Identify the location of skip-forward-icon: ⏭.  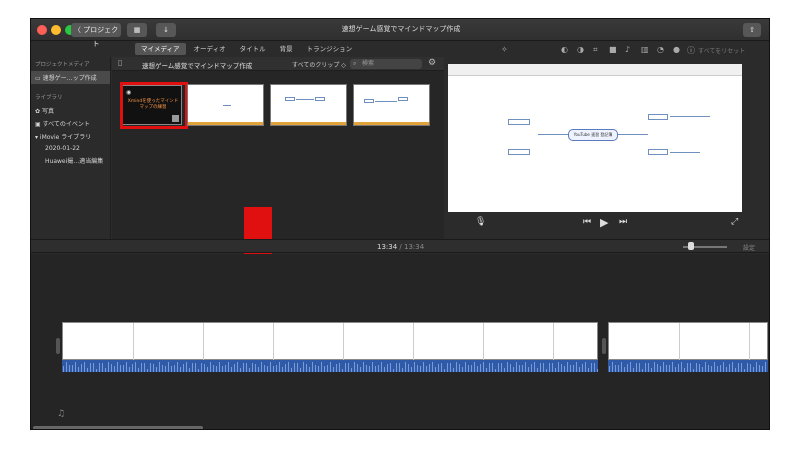
(623, 222).